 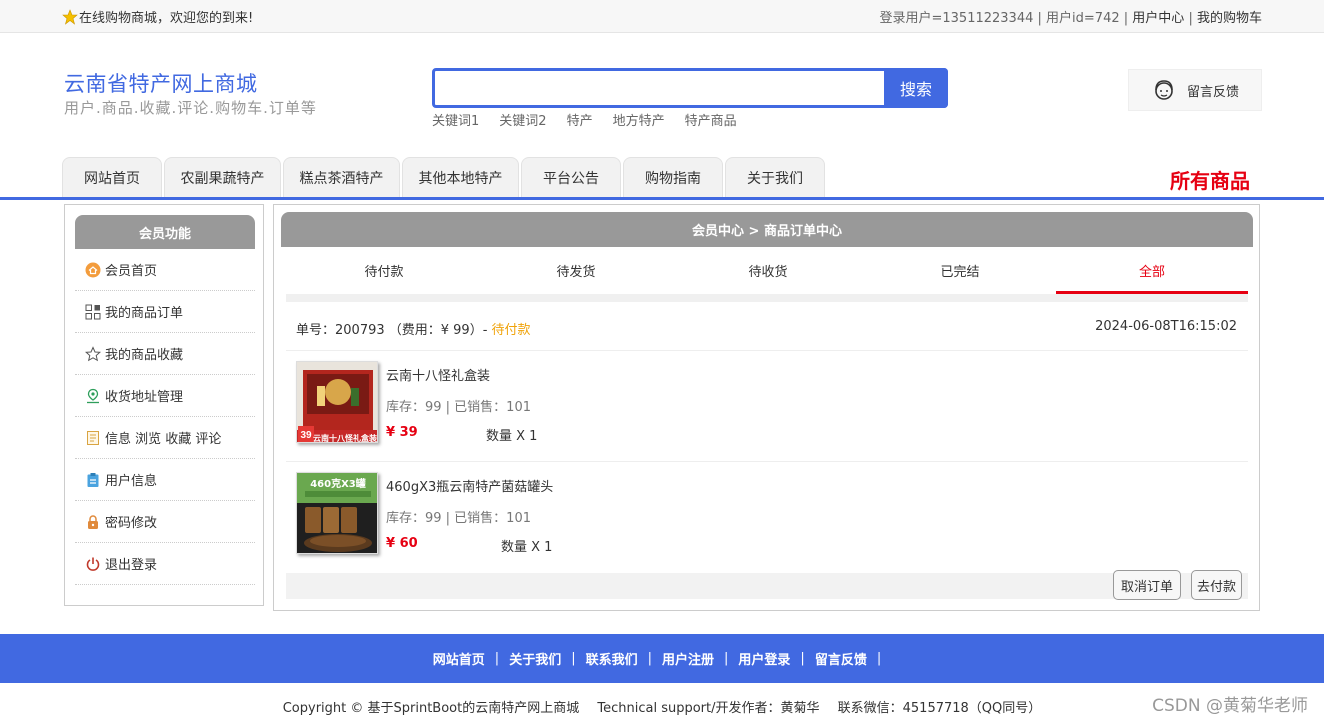 What do you see at coordinates (594, 119) in the screenshot?
I see `hot-keywords: 关键词1 关键词2 特产 地方特产 特产商品` at bounding box center [594, 119].